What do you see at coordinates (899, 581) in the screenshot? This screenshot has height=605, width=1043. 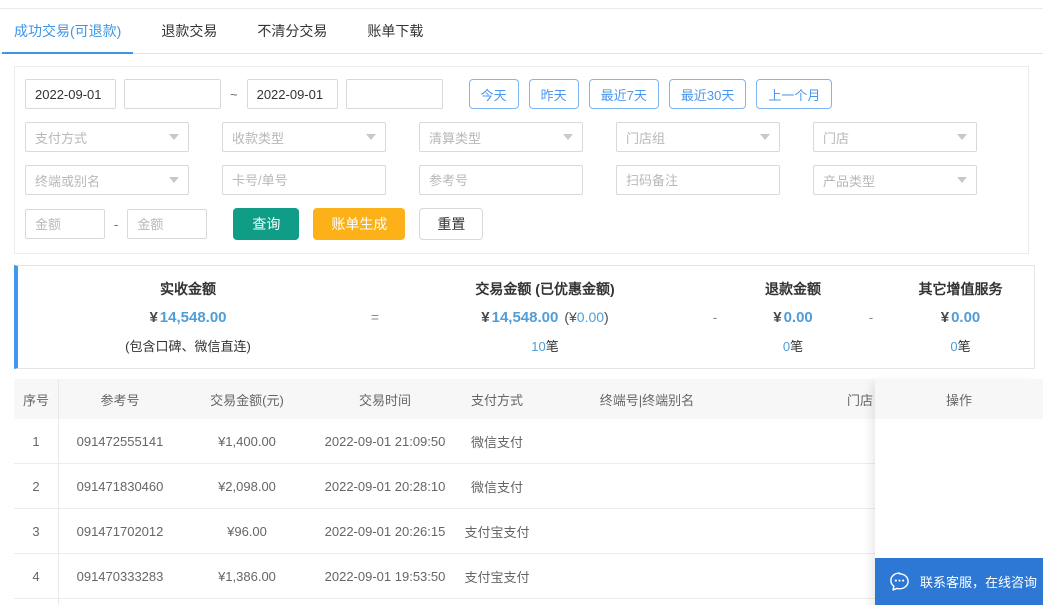 I see `chat-bubble-icon` at bounding box center [899, 581].